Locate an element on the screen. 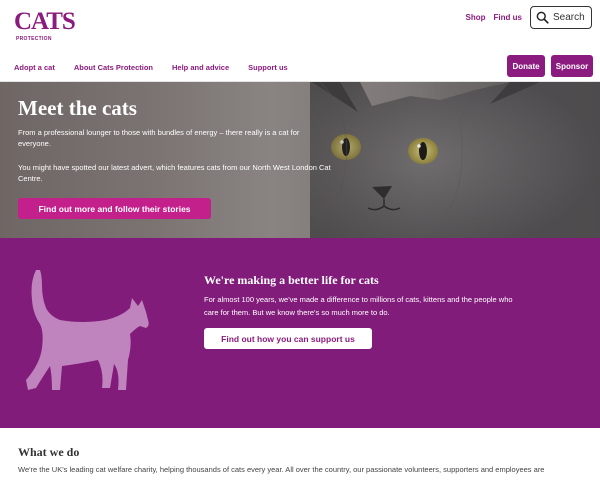 This screenshot has width=600, height=480. logo-subtext: PROTECTION is located at coordinates (34, 39).